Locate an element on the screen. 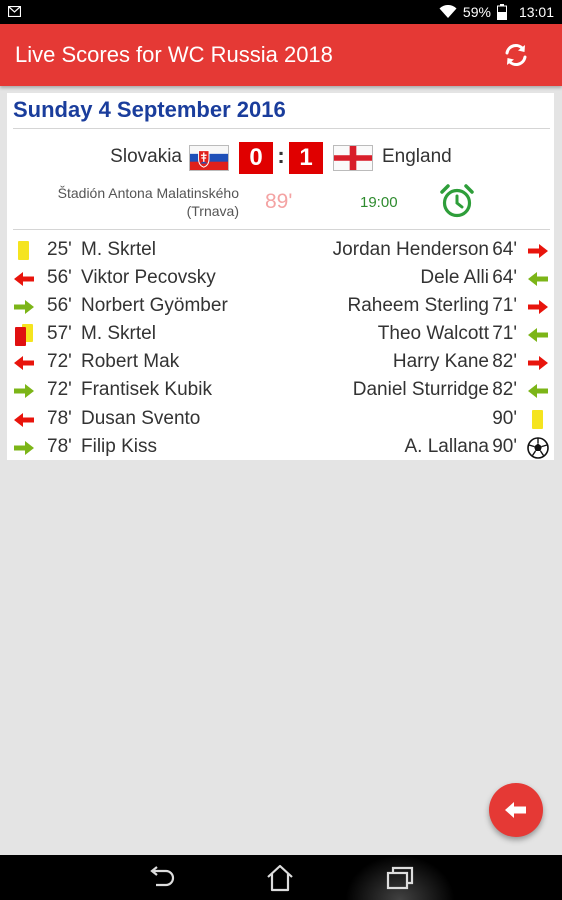 This screenshot has width=562, height=900. home-event-player: Robert Mak is located at coordinates (130, 361).